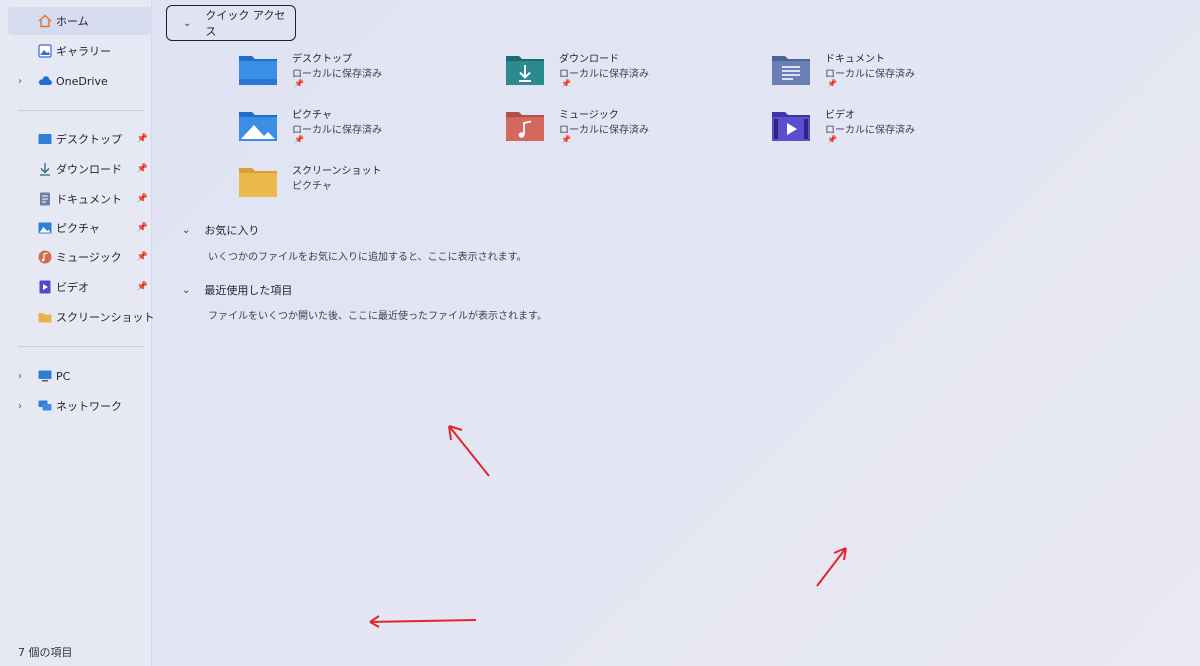 This screenshot has height=666, width=1200. I want to click on sidebar-item-downloads: ダウンロード 📌, so click(80, 169).